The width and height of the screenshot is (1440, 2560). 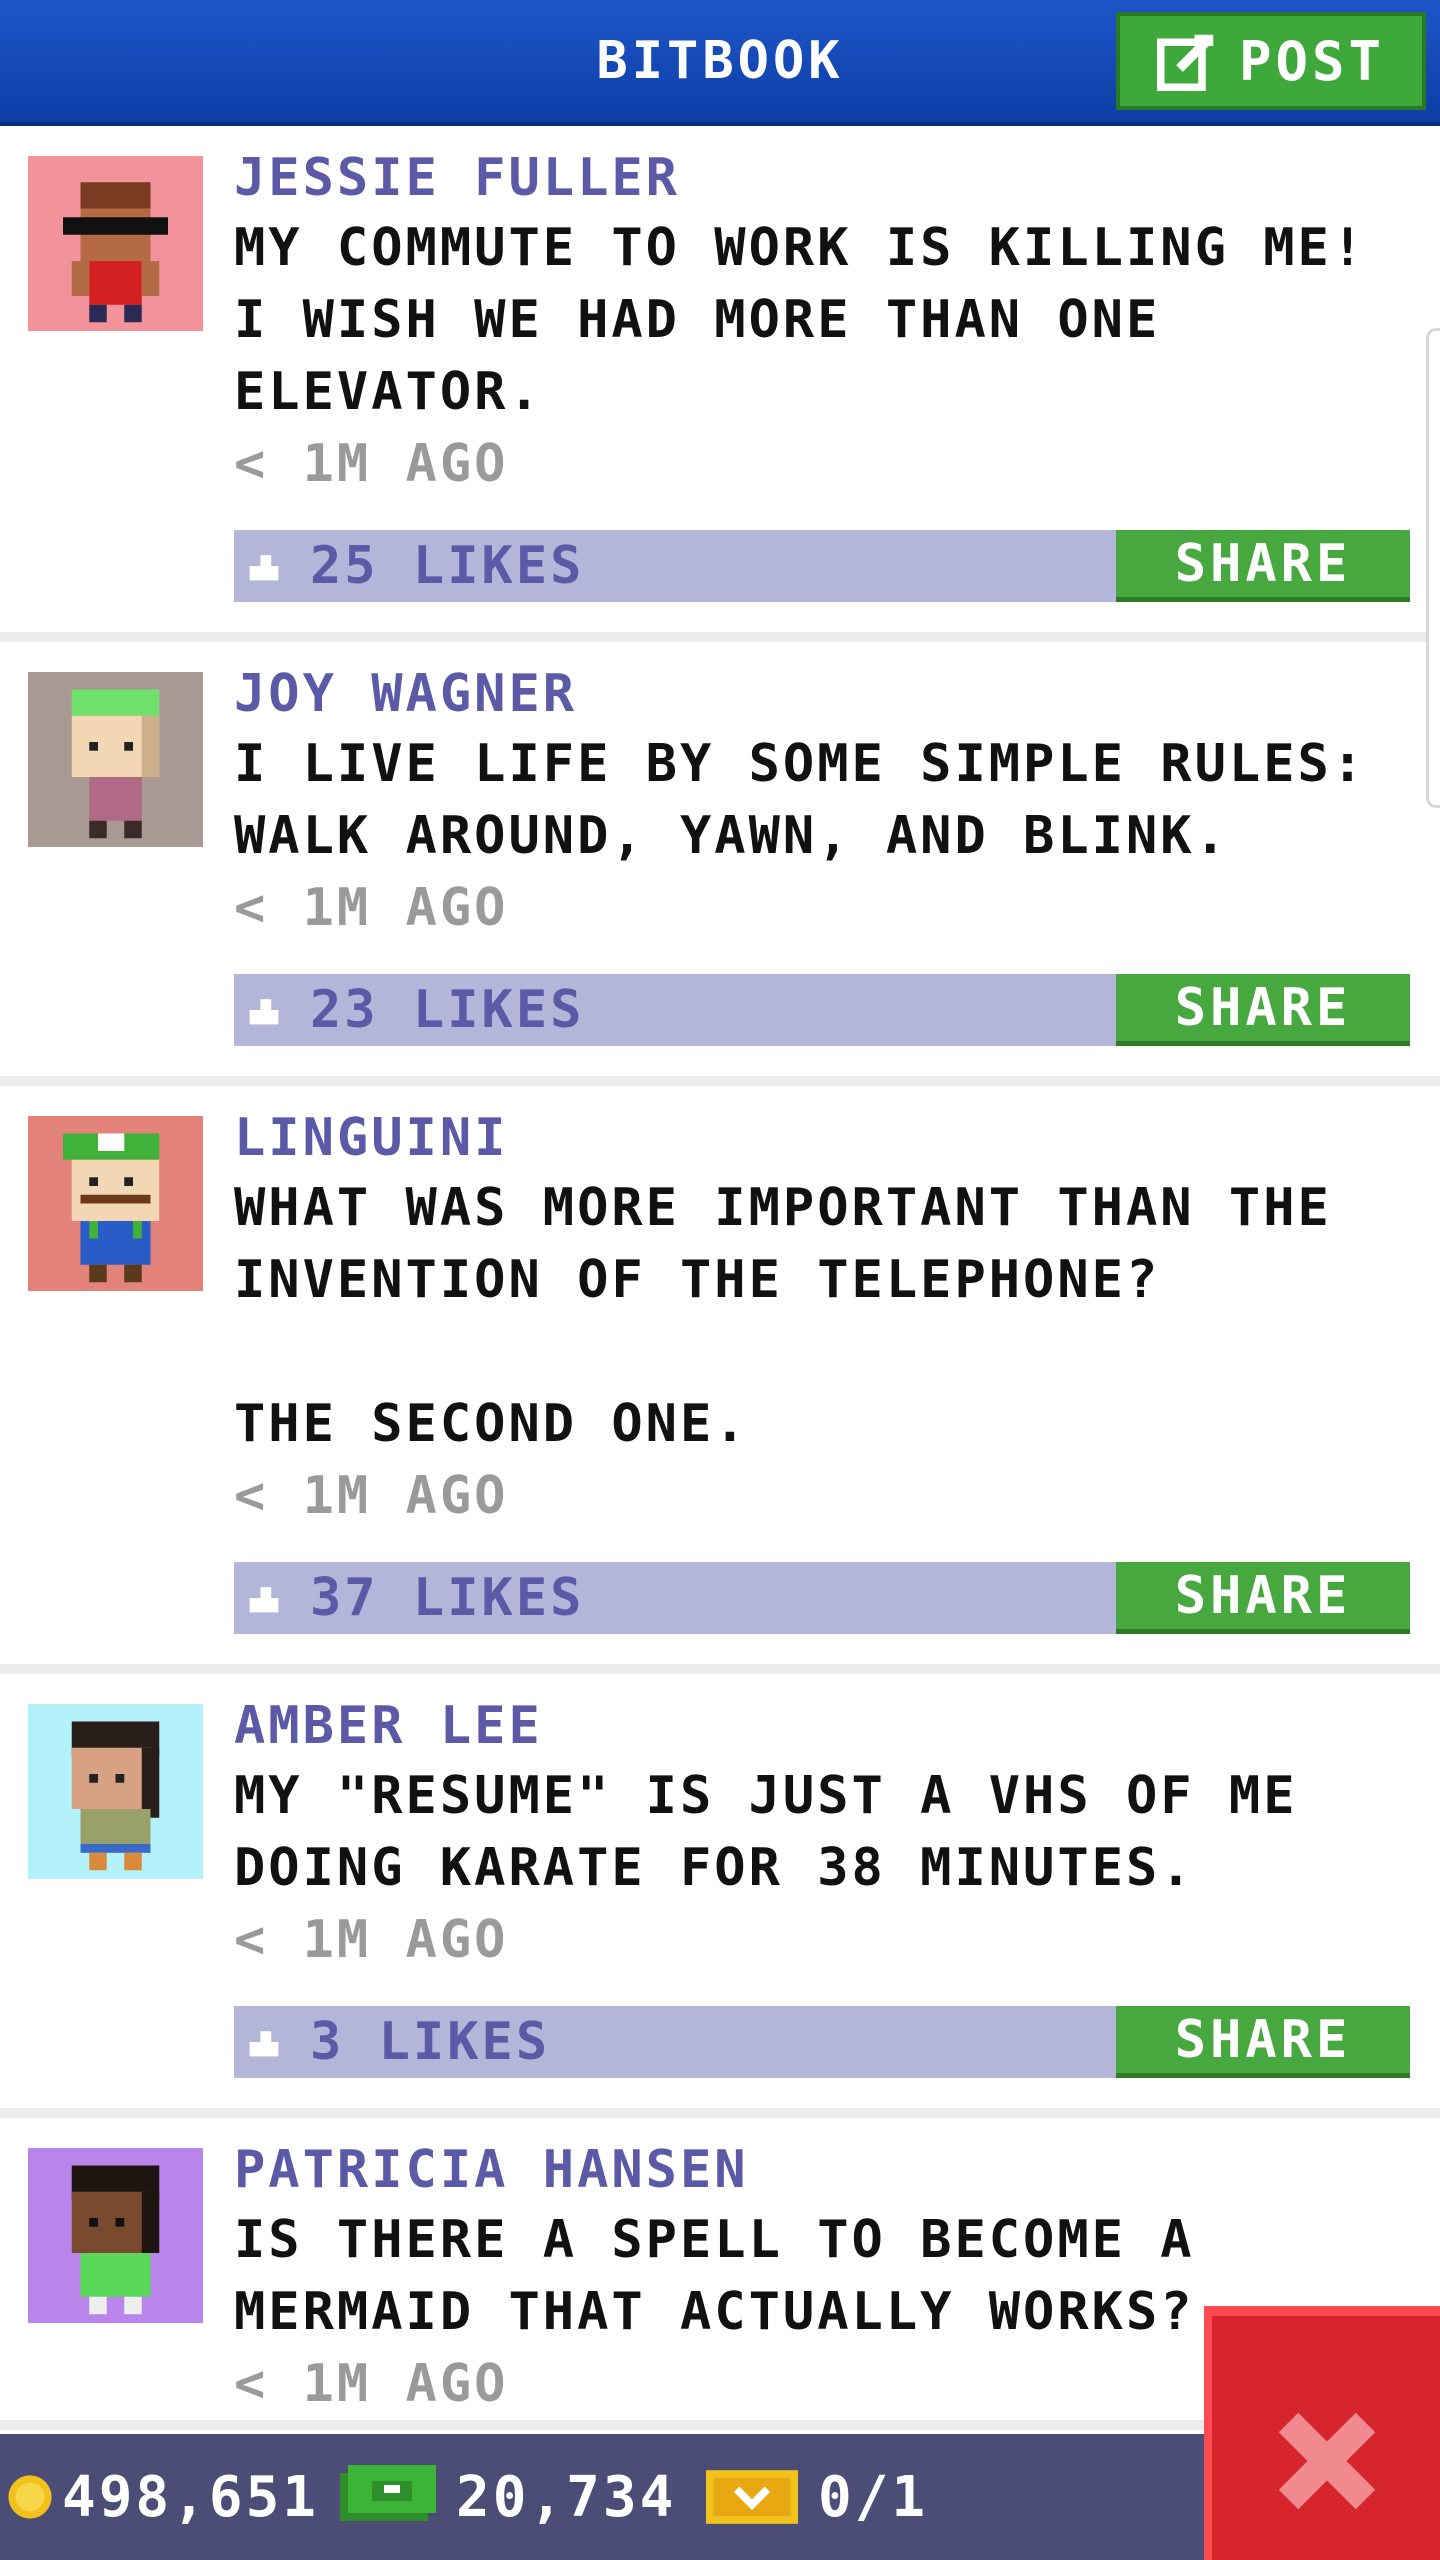 I want to click on post-button-label: POST, so click(x=1312, y=61).